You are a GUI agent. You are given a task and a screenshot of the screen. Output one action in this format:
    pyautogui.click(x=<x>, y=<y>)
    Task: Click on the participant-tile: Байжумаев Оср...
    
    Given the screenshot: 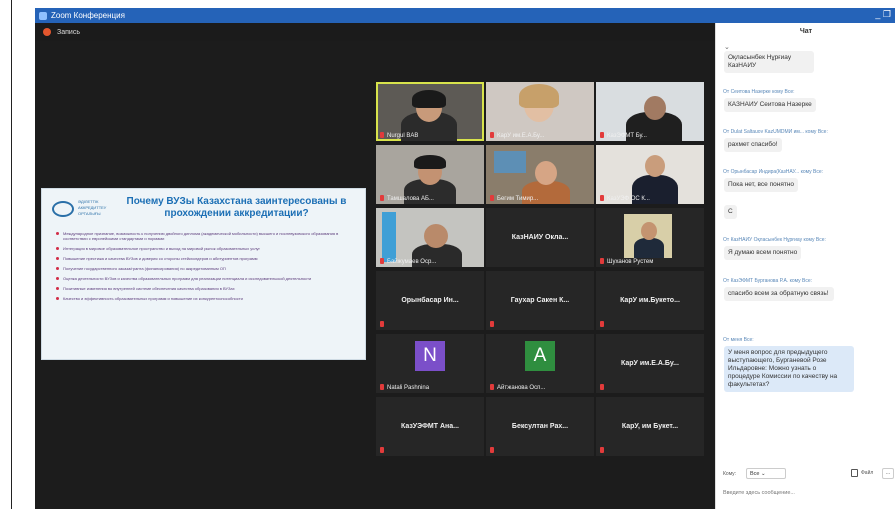 What is the action you would take?
    pyautogui.click(x=430, y=237)
    